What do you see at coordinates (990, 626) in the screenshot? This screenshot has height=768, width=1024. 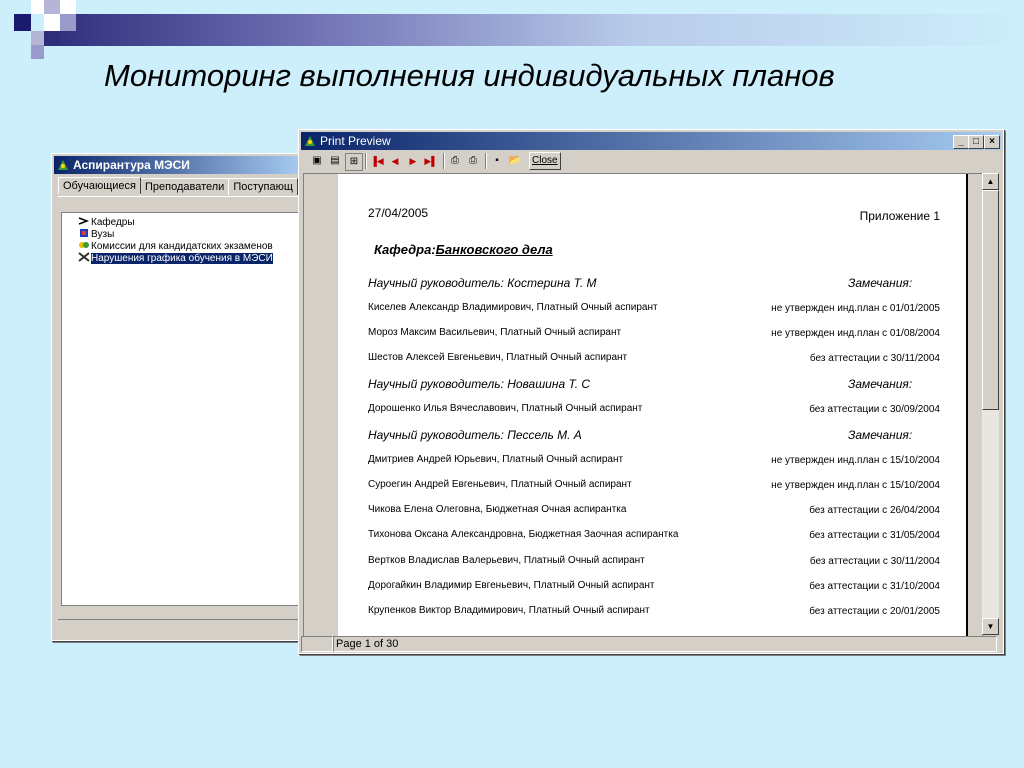 I see `scroll-down-icon: ▼` at bounding box center [990, 626].